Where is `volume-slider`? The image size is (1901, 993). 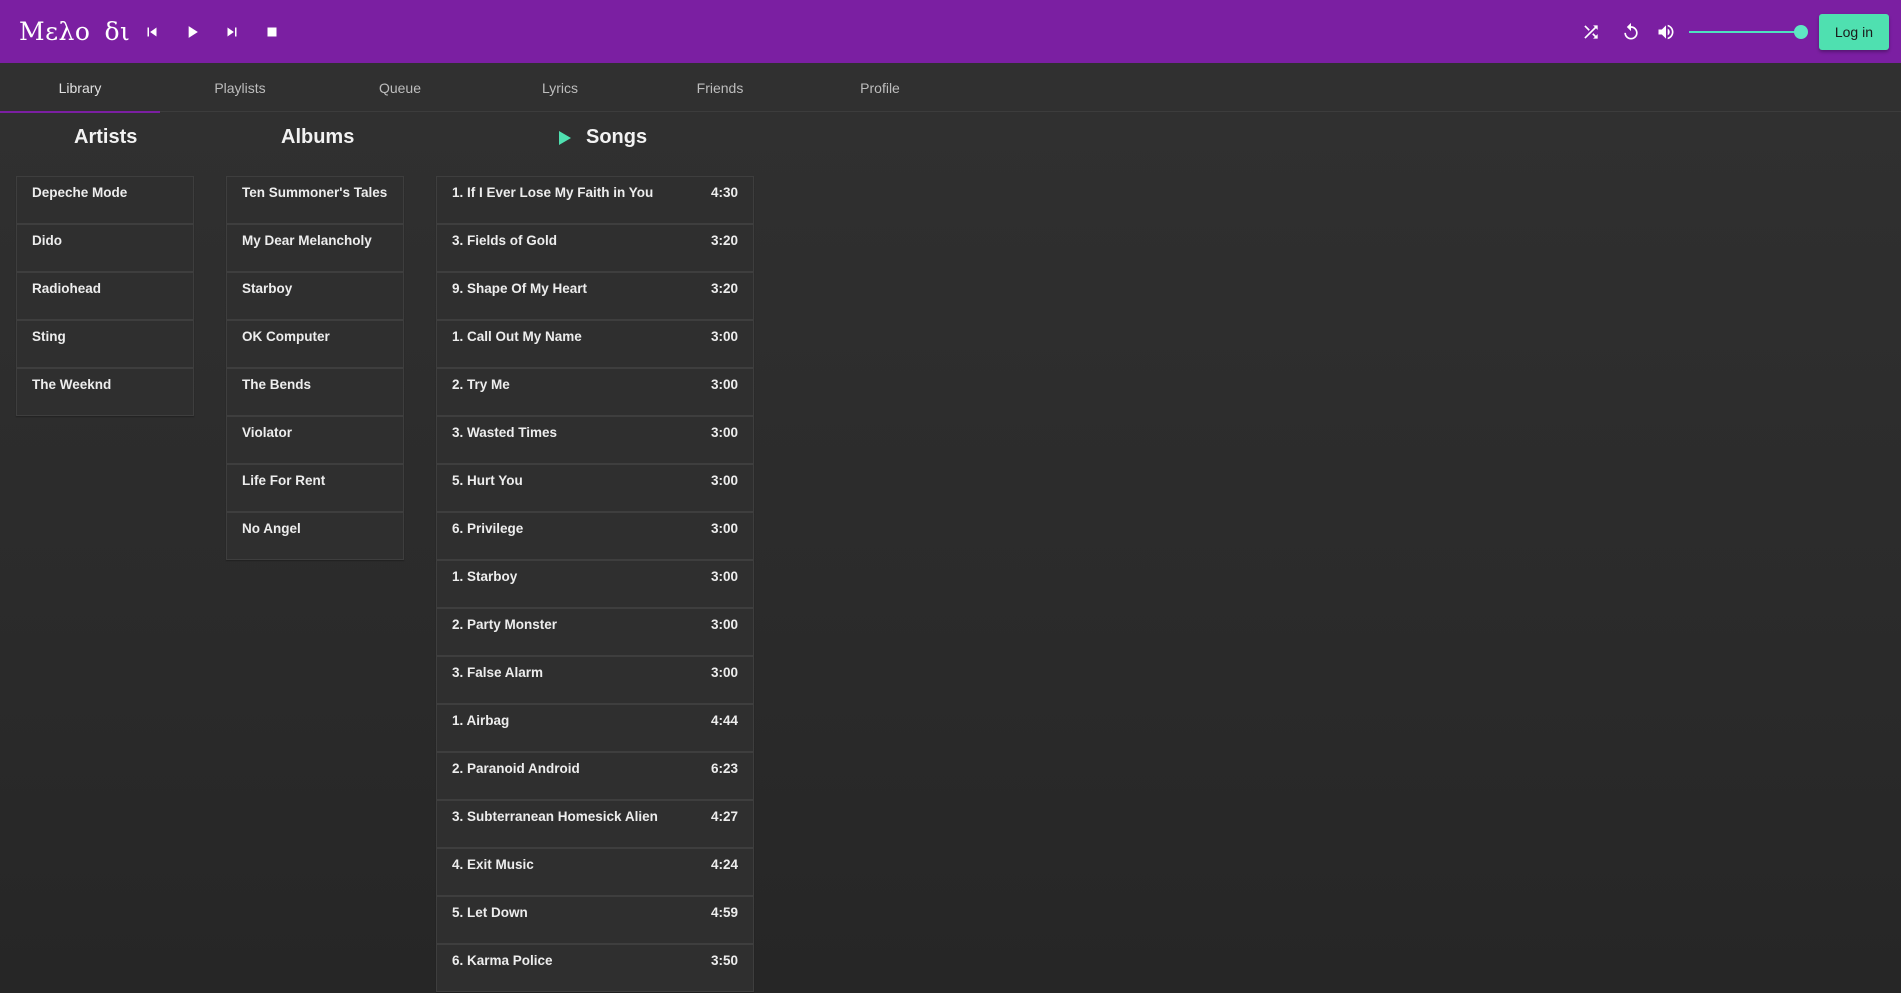
volume-slider is located at coordinates (1748, 32).